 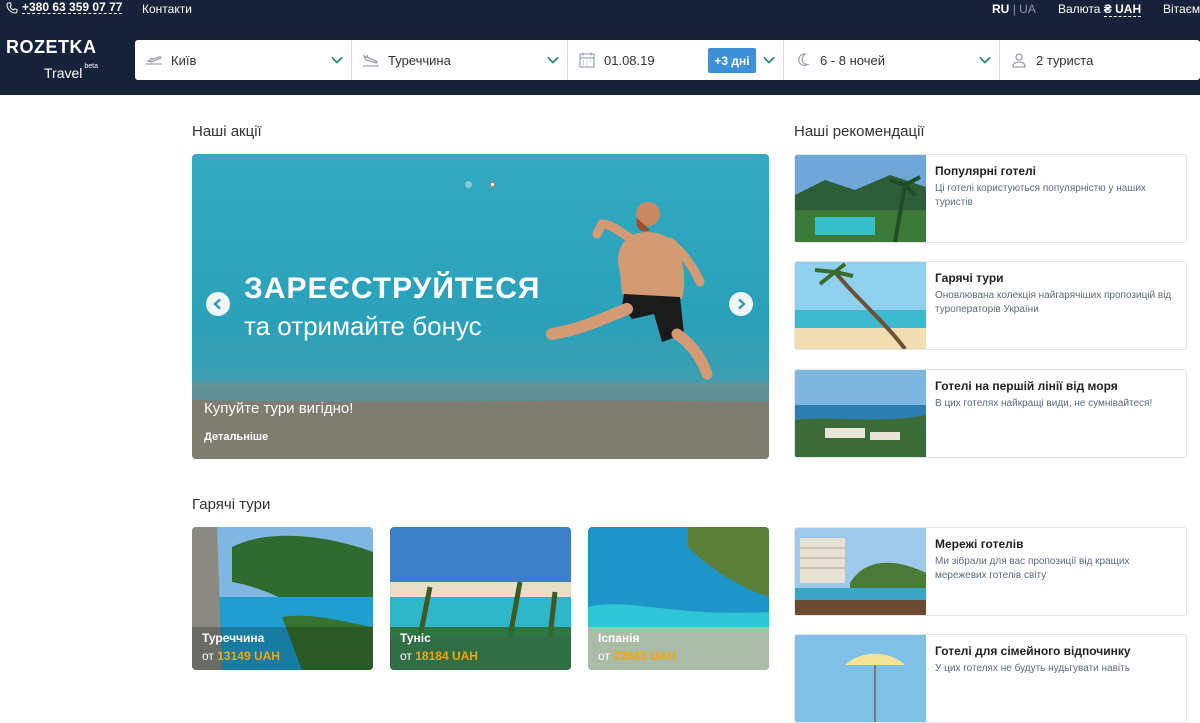 What do you see at coordinates (859, 131) in the screenshot?
I see `recommendations-heading: Наші рекомендації` at bounding box center [859, 131].